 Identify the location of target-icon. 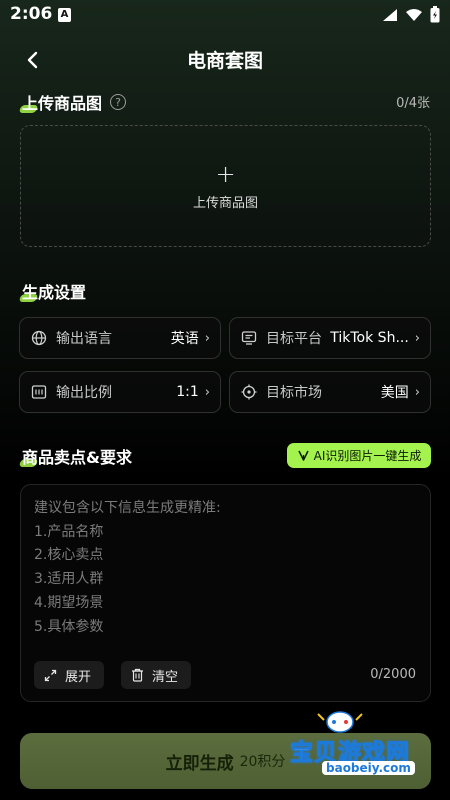
(249, 392).